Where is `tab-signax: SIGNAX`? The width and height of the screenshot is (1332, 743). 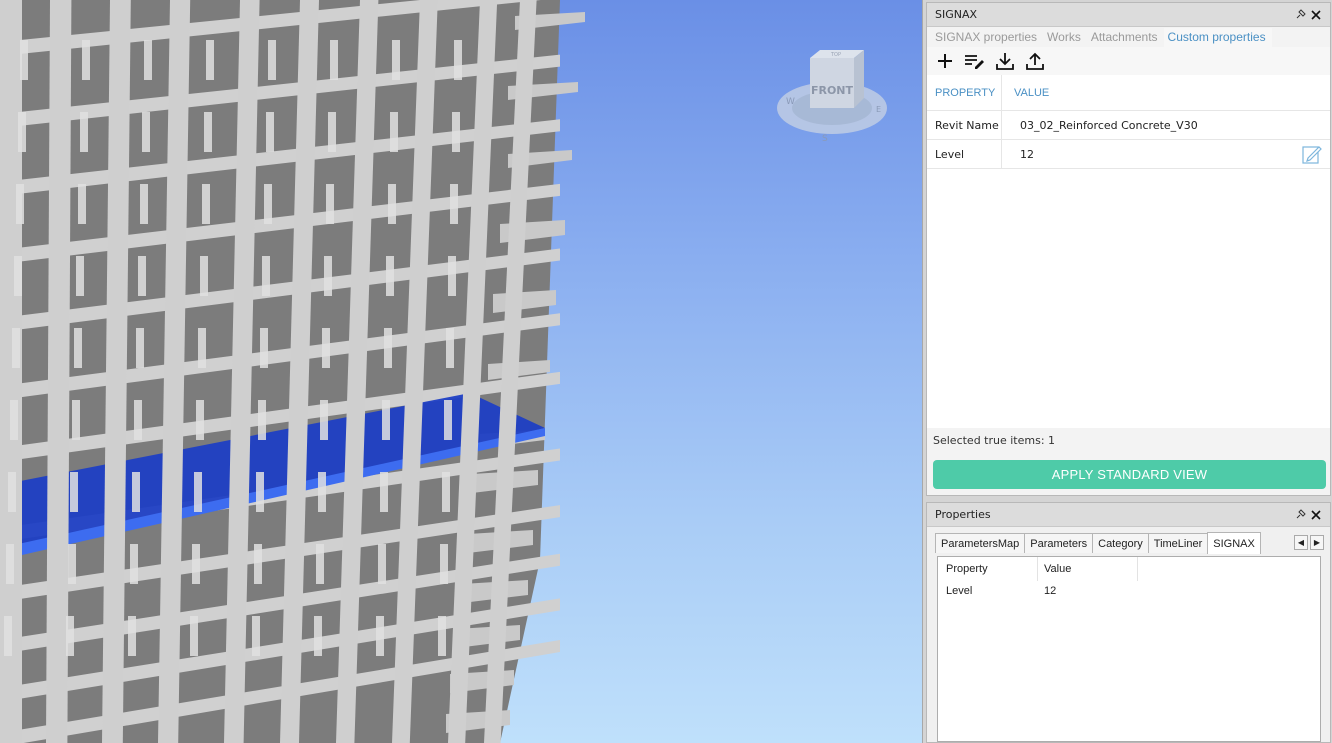
tab-signax: SIGNAX is located at coordinates (1234, 543).